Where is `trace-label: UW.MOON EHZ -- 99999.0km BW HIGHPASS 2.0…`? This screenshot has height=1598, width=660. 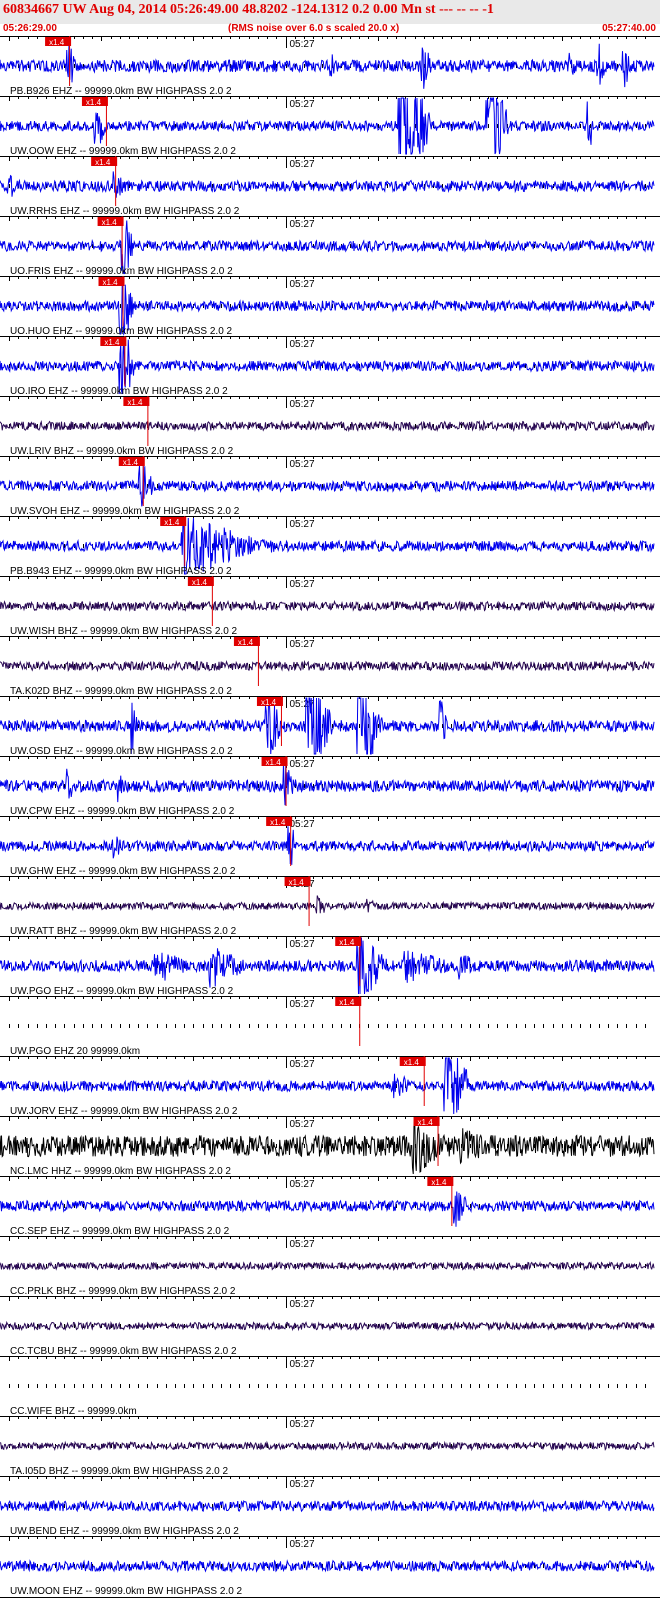 trace-label: UW.MOON EHZ -- 99999.0km BW HIGHPASS 2.0… is located at coordinates (126, 1591).